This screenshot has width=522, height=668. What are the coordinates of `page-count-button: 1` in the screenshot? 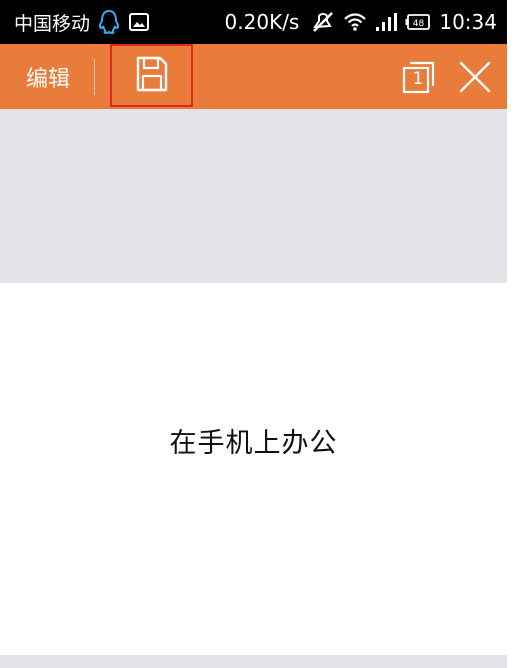 It's located at (419, 77).